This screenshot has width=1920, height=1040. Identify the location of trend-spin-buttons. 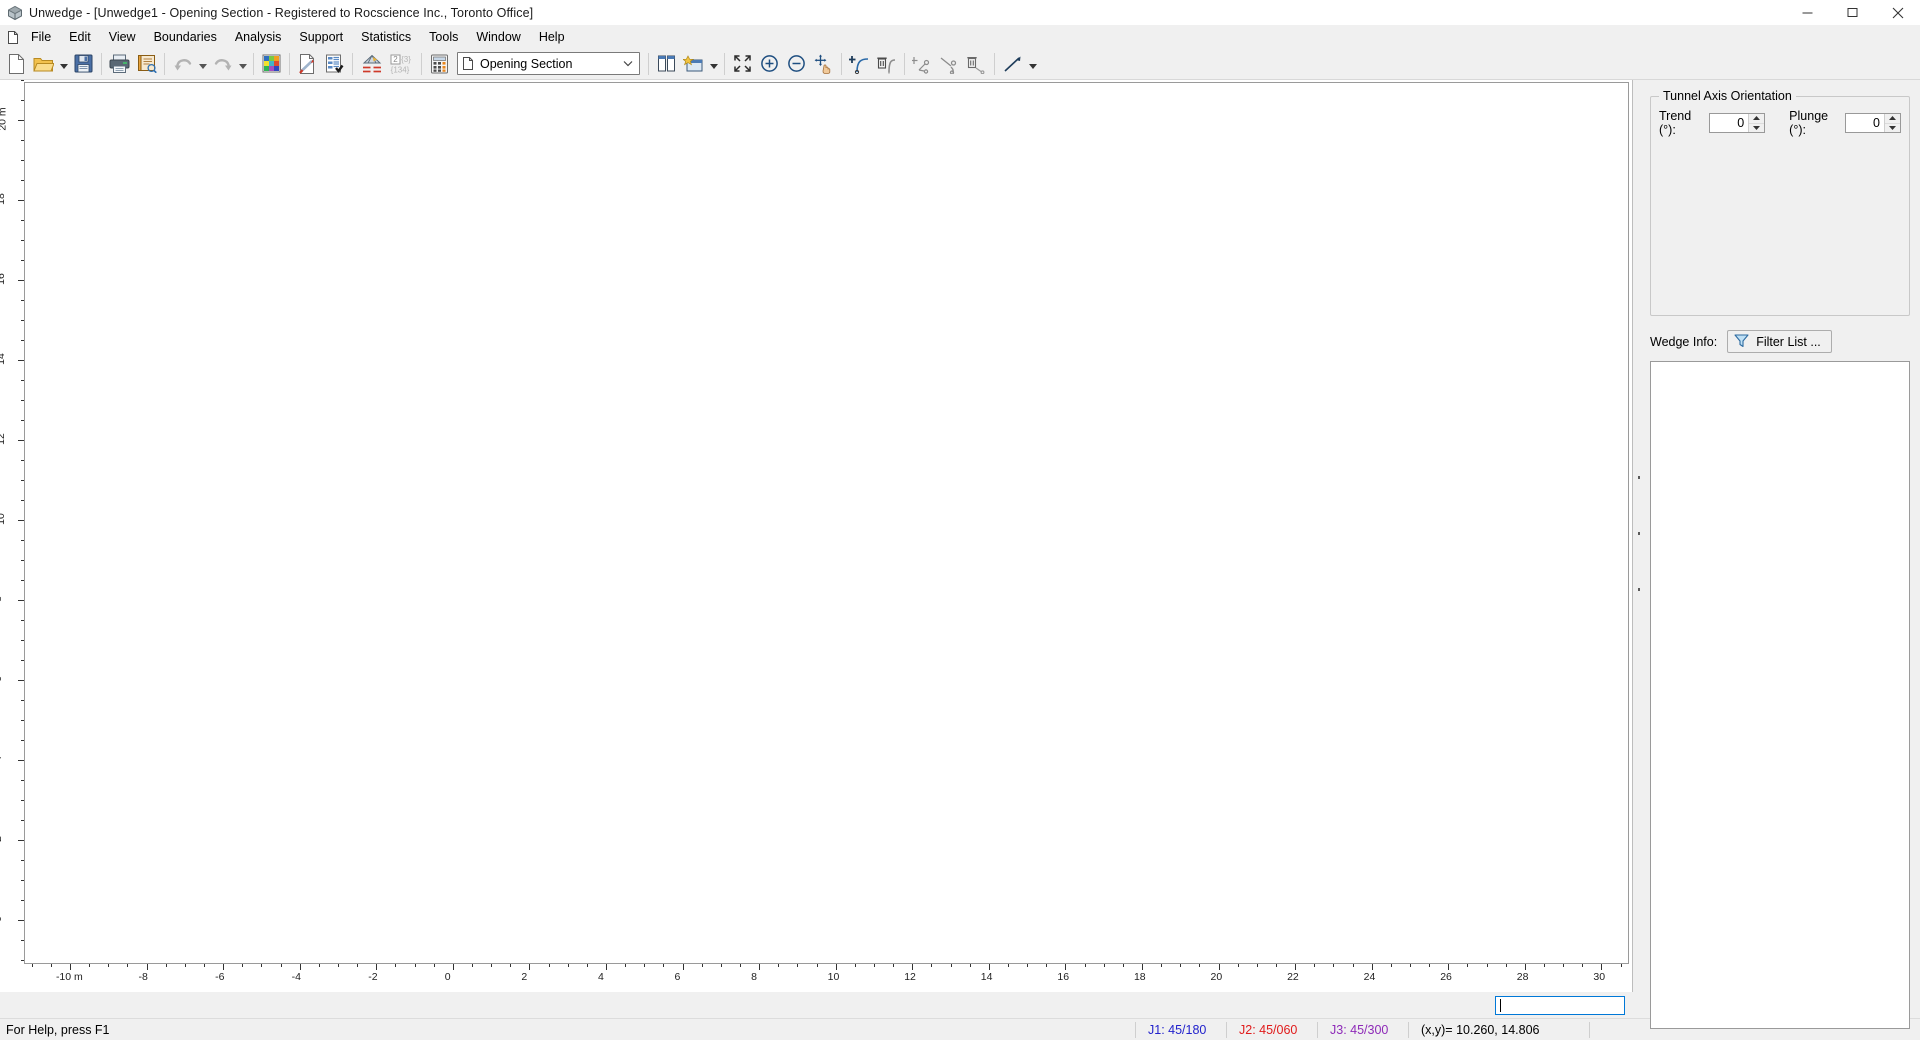
(1756, 123).